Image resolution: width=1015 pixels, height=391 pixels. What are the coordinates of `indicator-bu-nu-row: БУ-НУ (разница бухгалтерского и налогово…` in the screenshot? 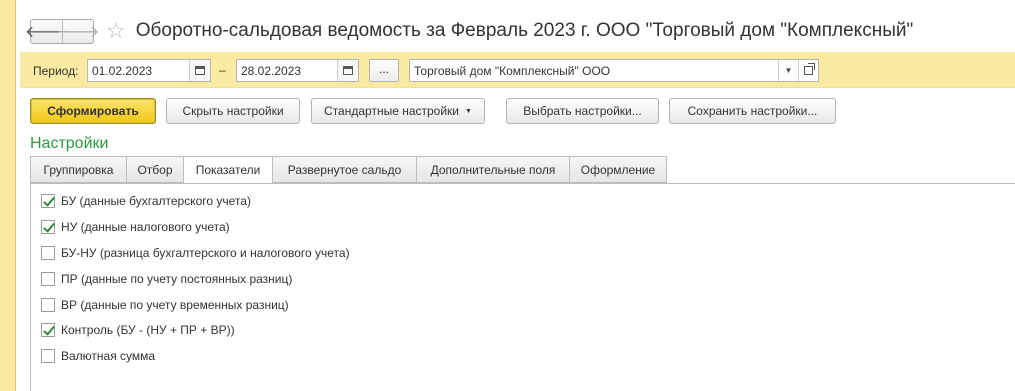 It's located at (195, 253).